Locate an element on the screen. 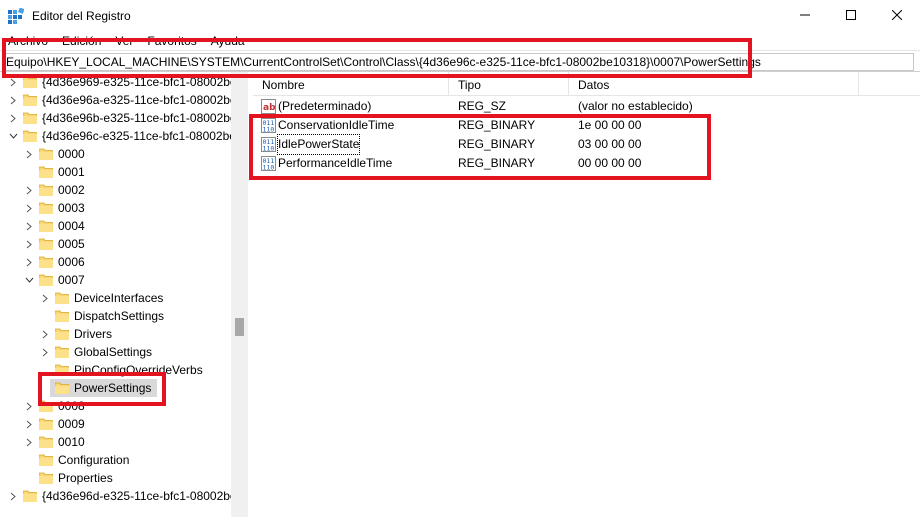 The image size is (920, 517). value-name: ConservationIdleTime is located at coordinates (336, 125).